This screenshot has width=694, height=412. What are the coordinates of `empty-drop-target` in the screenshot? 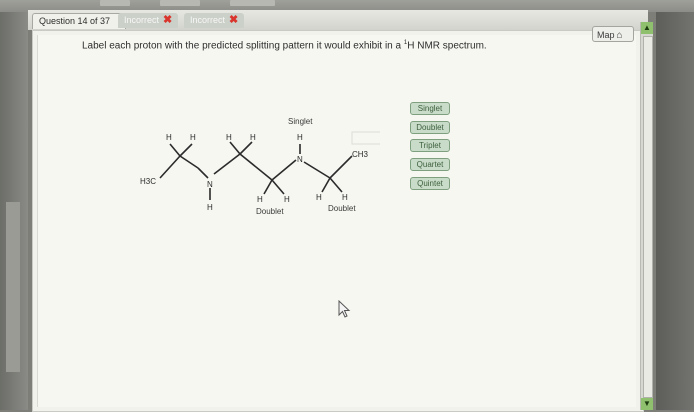 It's located at (365, 138).